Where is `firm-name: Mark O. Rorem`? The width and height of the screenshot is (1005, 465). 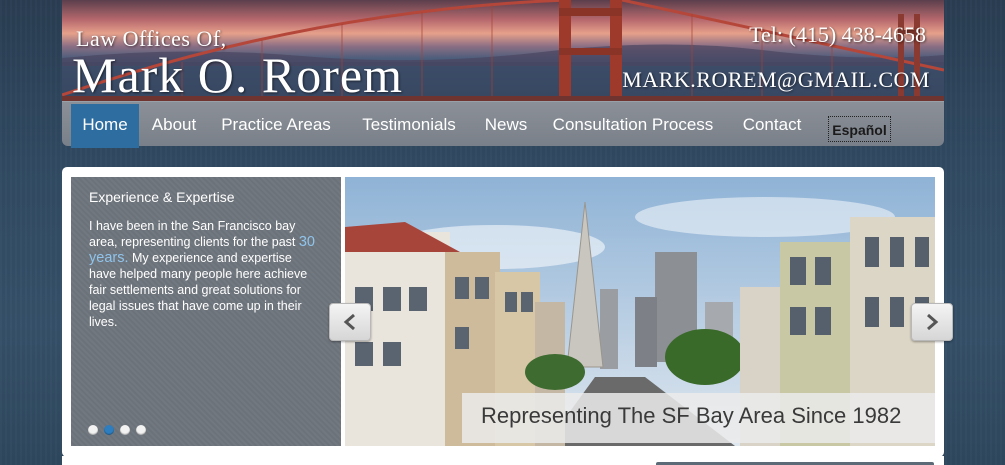
firm-name: Mark O. Rorem is located at coordinates (237, 74).